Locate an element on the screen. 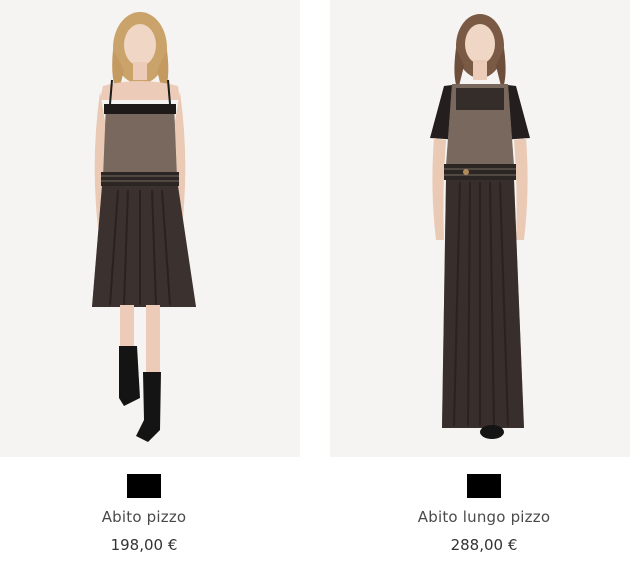 The width and height of the screenshot is (644, 569). model-figure-long-dress is located at coordinates (480, 226).